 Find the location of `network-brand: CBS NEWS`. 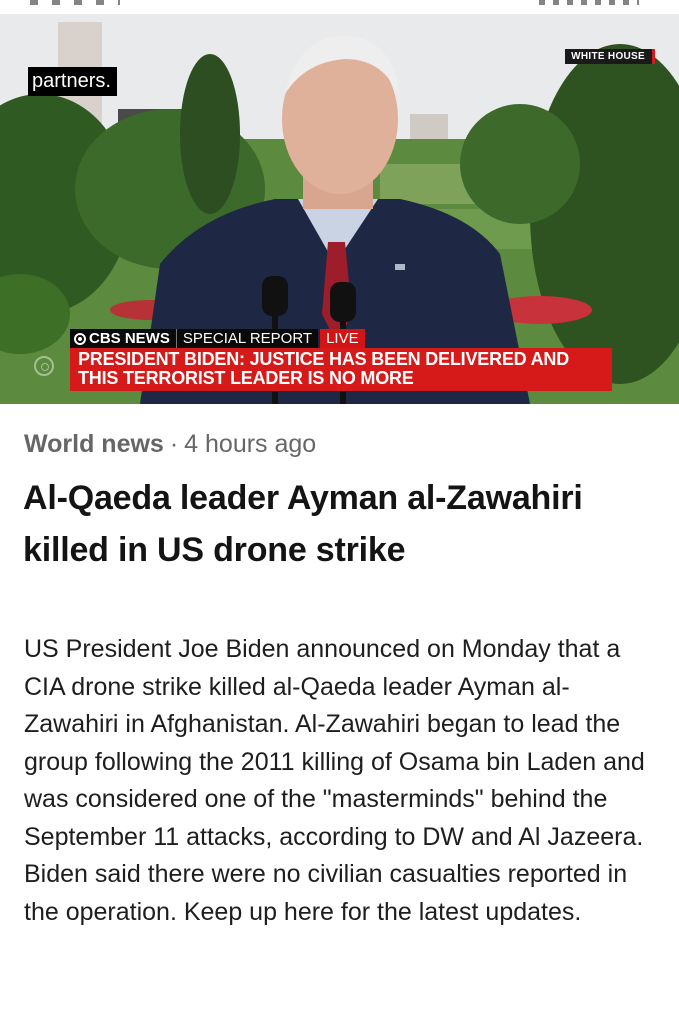

network-brand: CBS NEWS is located at coordinates (123, 338).